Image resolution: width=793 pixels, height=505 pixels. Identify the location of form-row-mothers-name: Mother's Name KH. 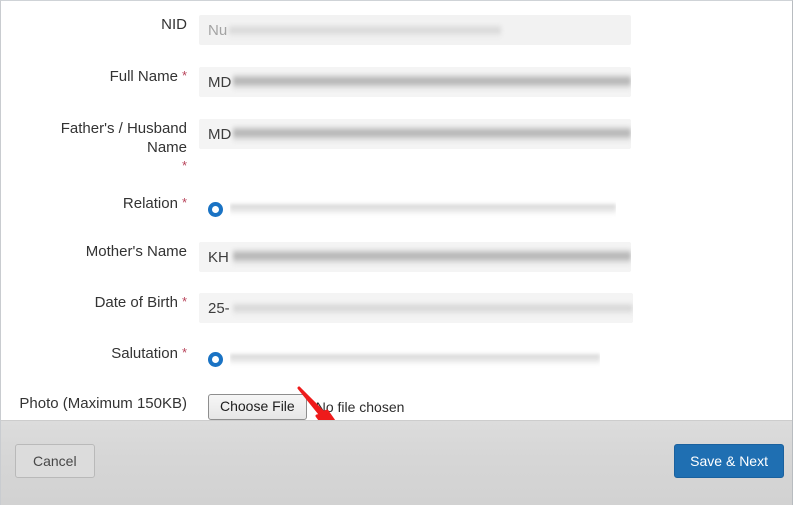
(396, 257).